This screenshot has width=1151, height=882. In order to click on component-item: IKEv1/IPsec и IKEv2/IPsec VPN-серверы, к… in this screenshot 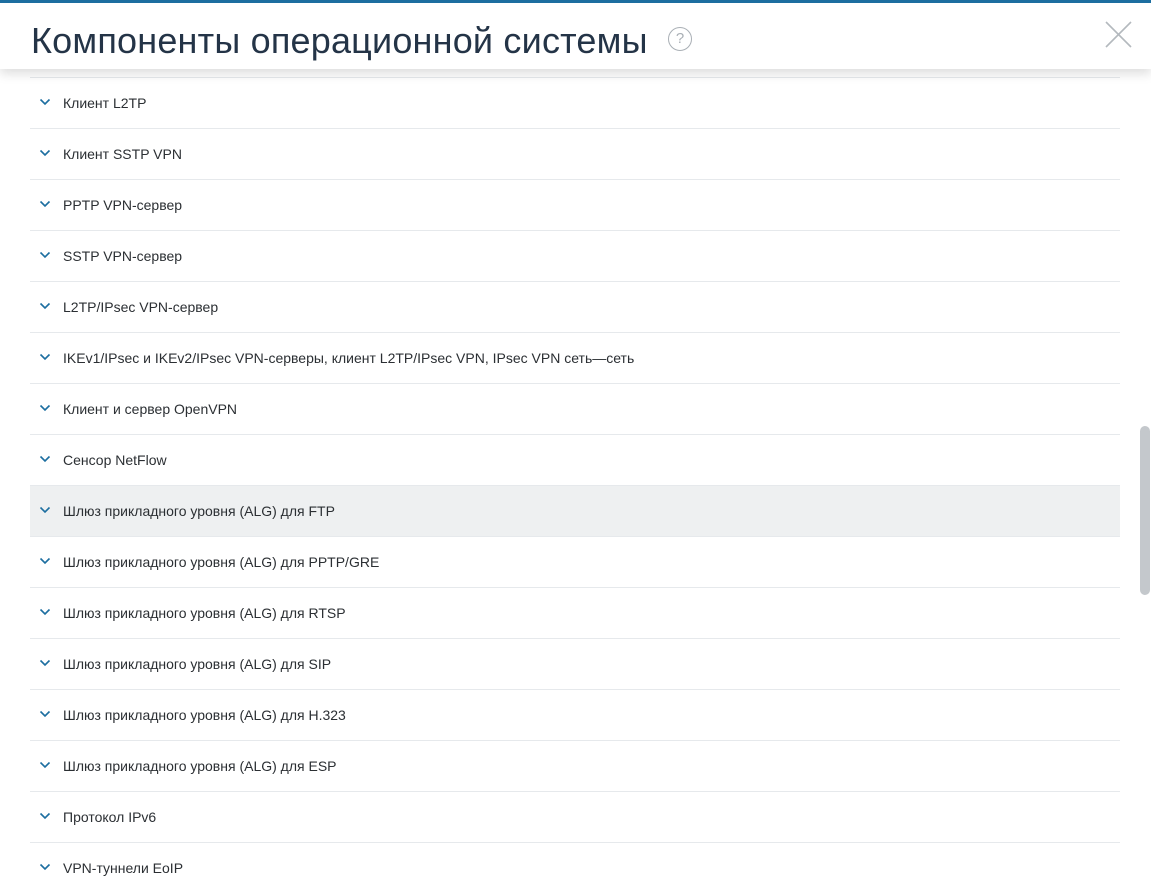, I will do `click(575, 357)`.